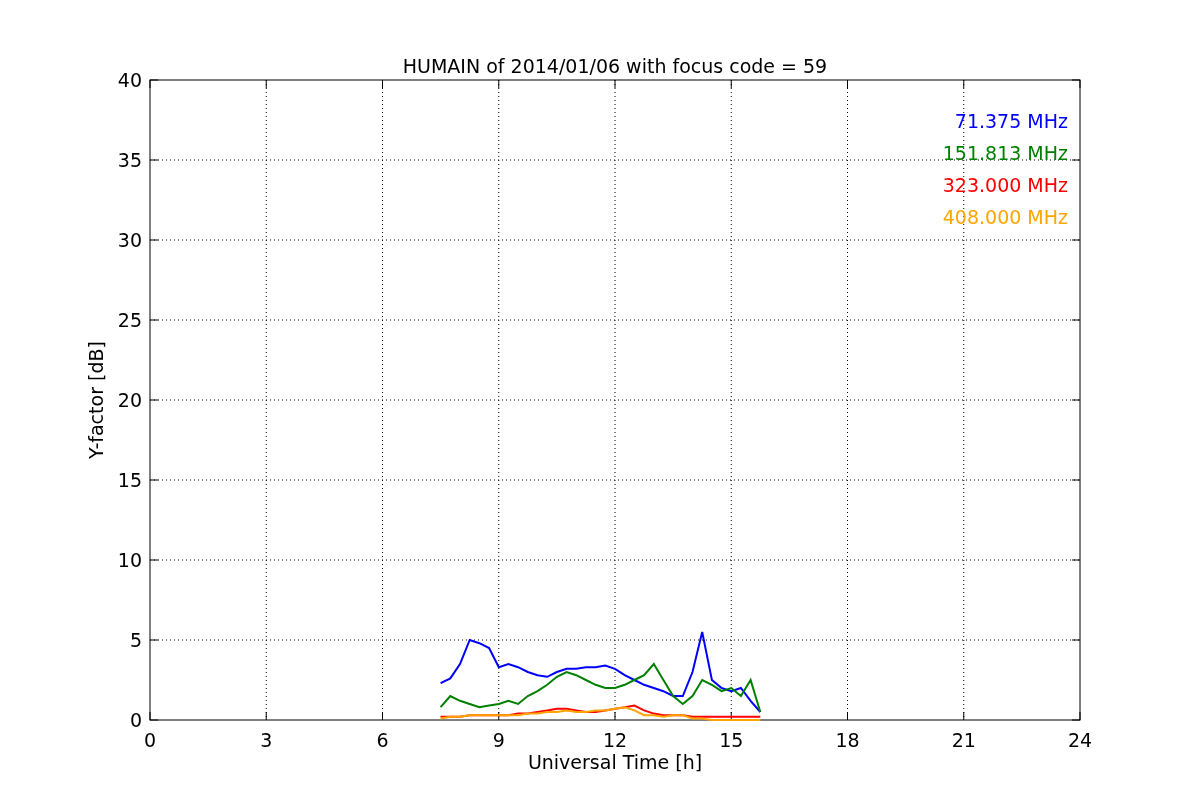 The height and width of the screenshot is (800, 1200). Describe the element at coordinates (96, 400) in the screenshot. I see `axis-label: Y-factor [dB]` at that location.